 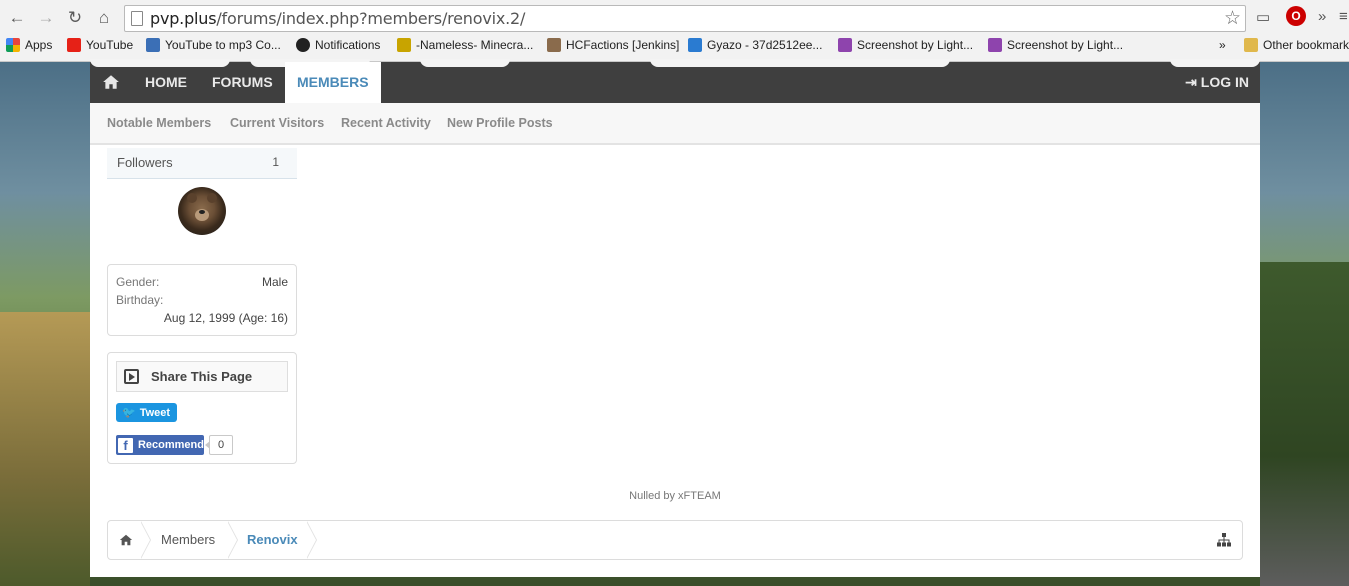 I want to click on home-icon: ⌂, so click(x=104, y=18).